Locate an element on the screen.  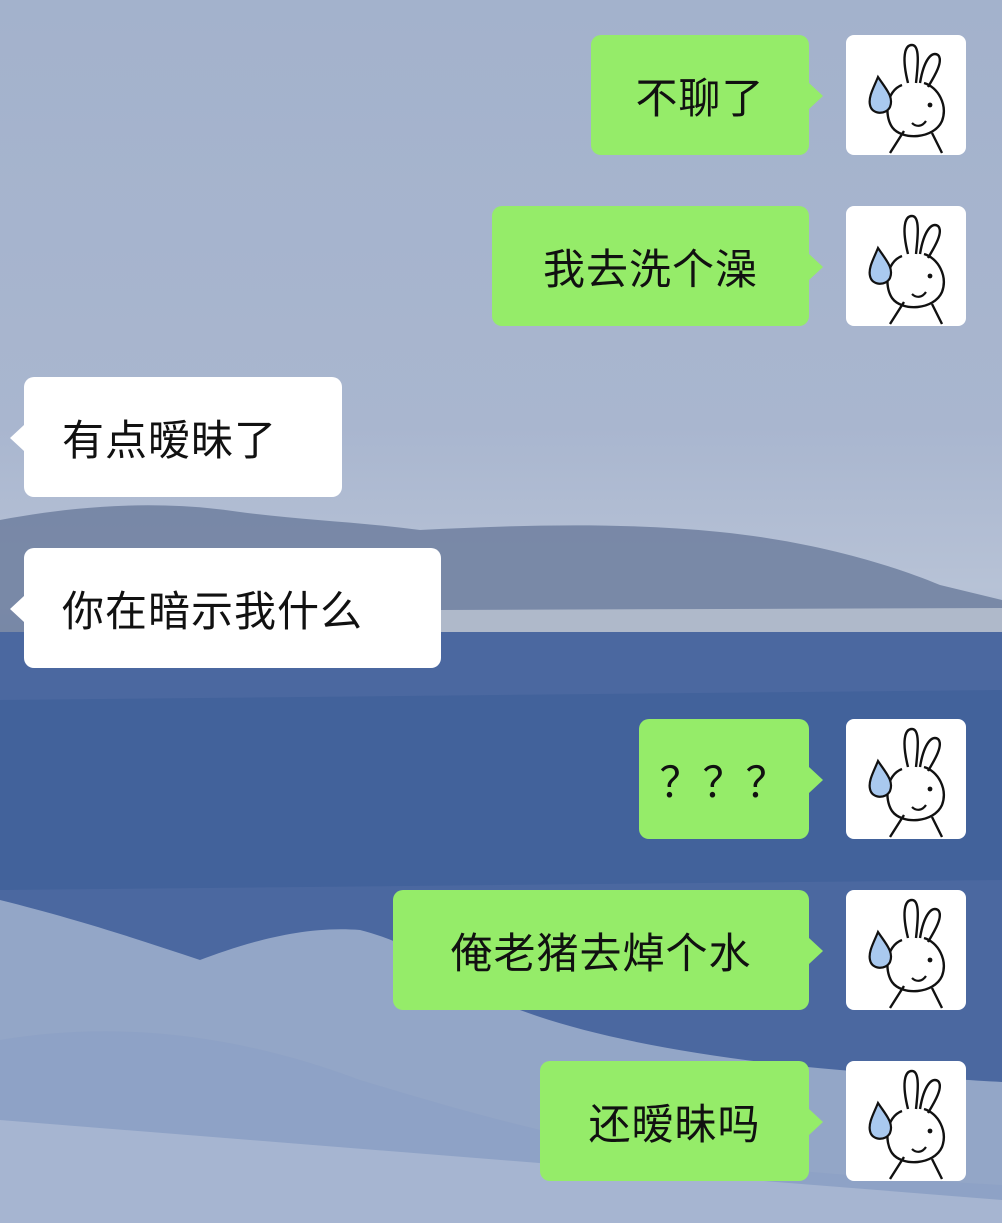
message-text: 我去洗个澡 is located at coordinates (650, 269).